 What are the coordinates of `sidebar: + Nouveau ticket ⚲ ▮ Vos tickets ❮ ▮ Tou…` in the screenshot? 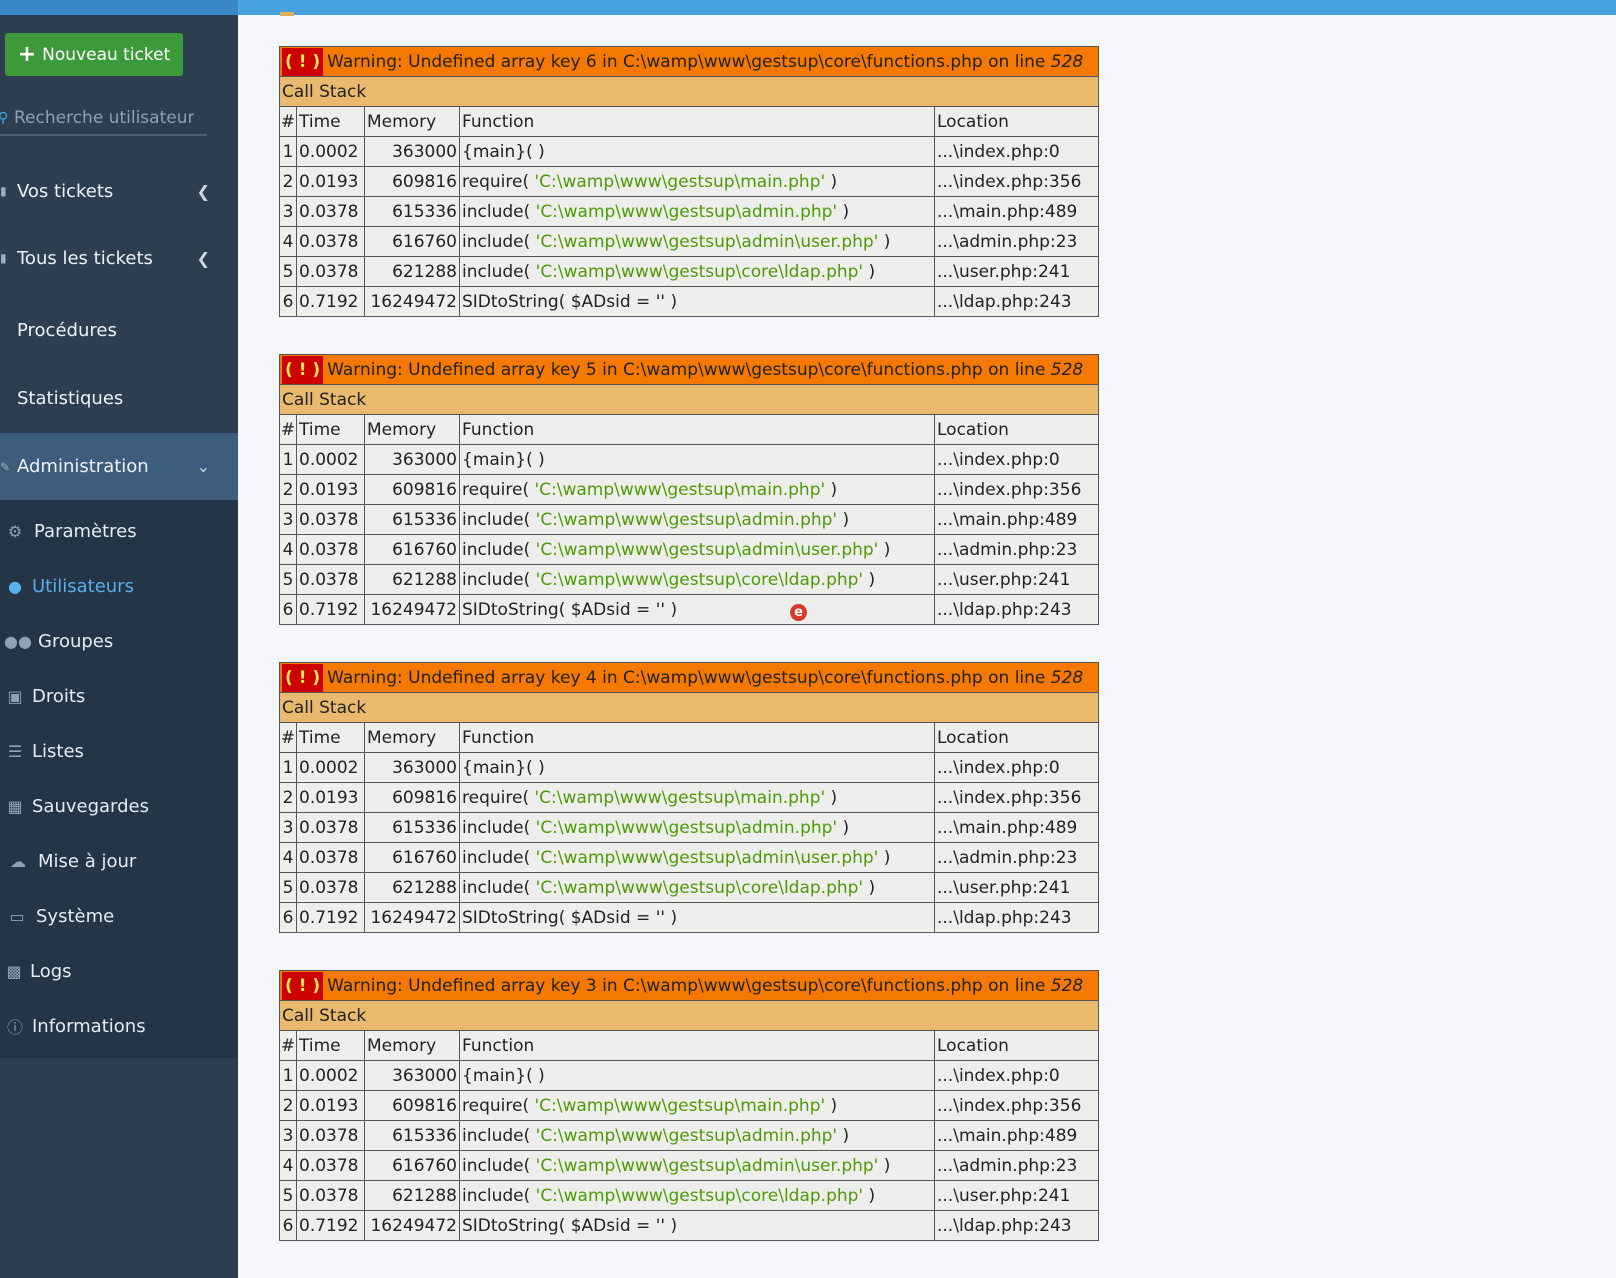 It's located at (119, 639).